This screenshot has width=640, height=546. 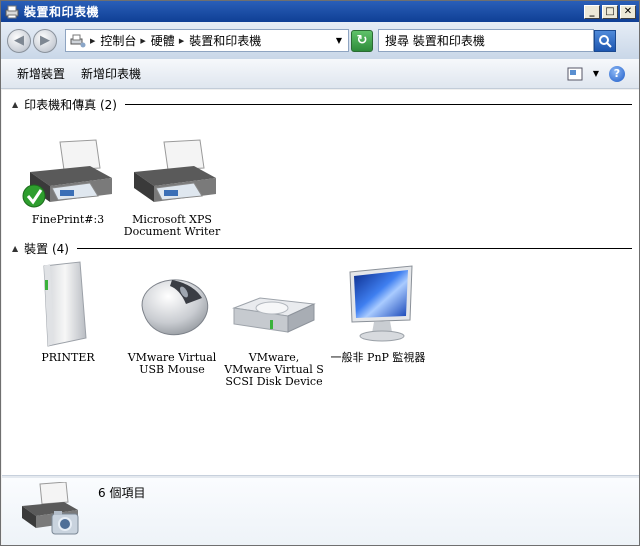 I want to click on maximize-button: □, so click(x=610, y=11).